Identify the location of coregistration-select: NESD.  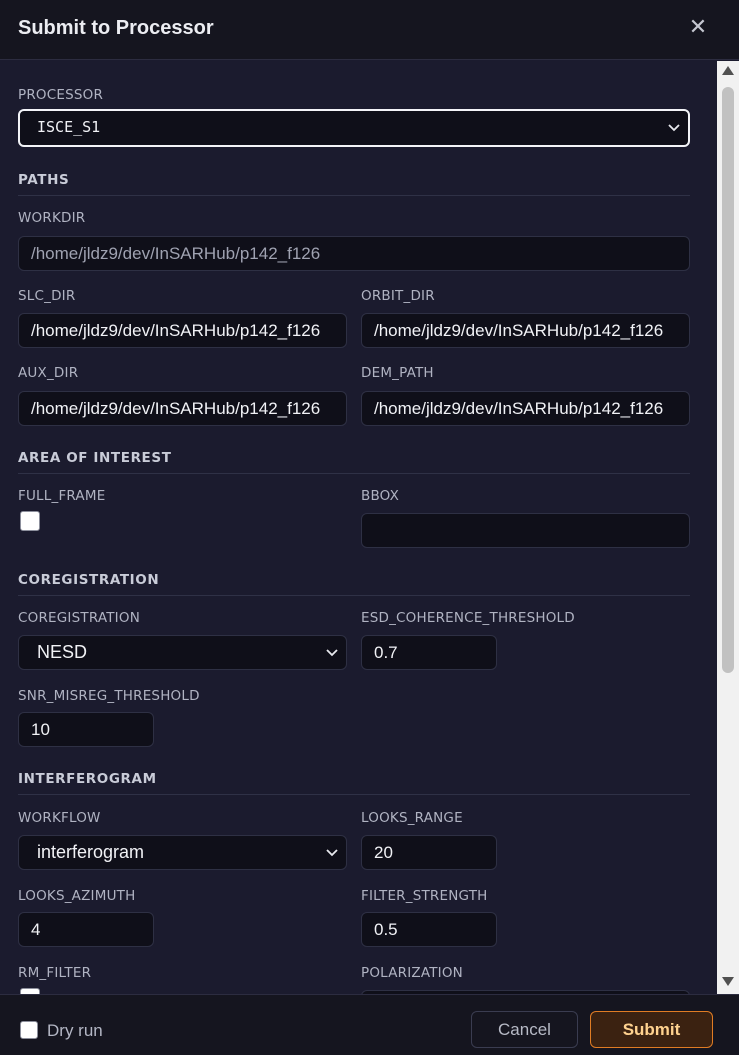
(182, 652).